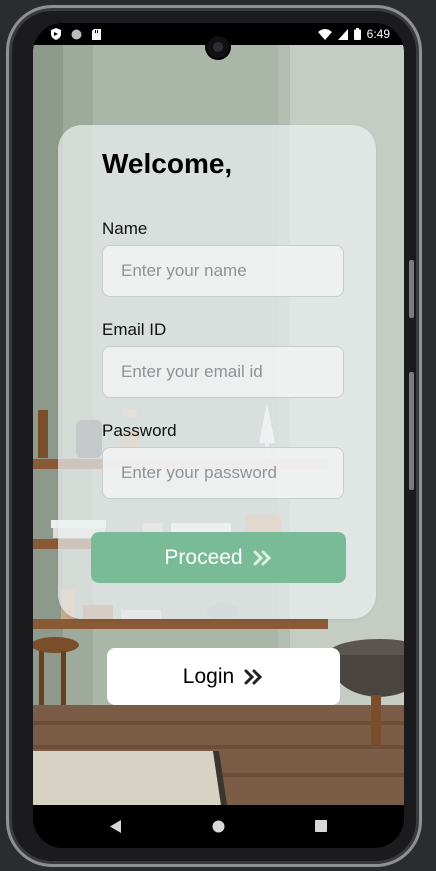 Image resolution: width=436 pixels, height=871 pixels. I want to click on navigation-bar, so click(218, 826).